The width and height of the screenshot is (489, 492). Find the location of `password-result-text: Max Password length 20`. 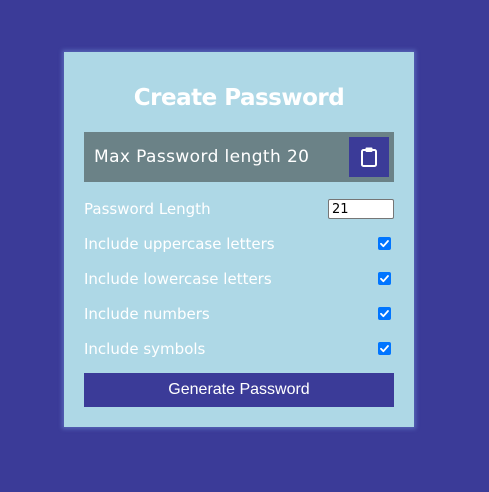

password-result-text: Max Password length 20 is located at coordinates (202, 157).